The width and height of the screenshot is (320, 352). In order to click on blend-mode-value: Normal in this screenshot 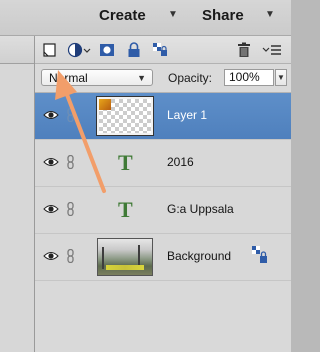, I will do `click(68, 78)`.